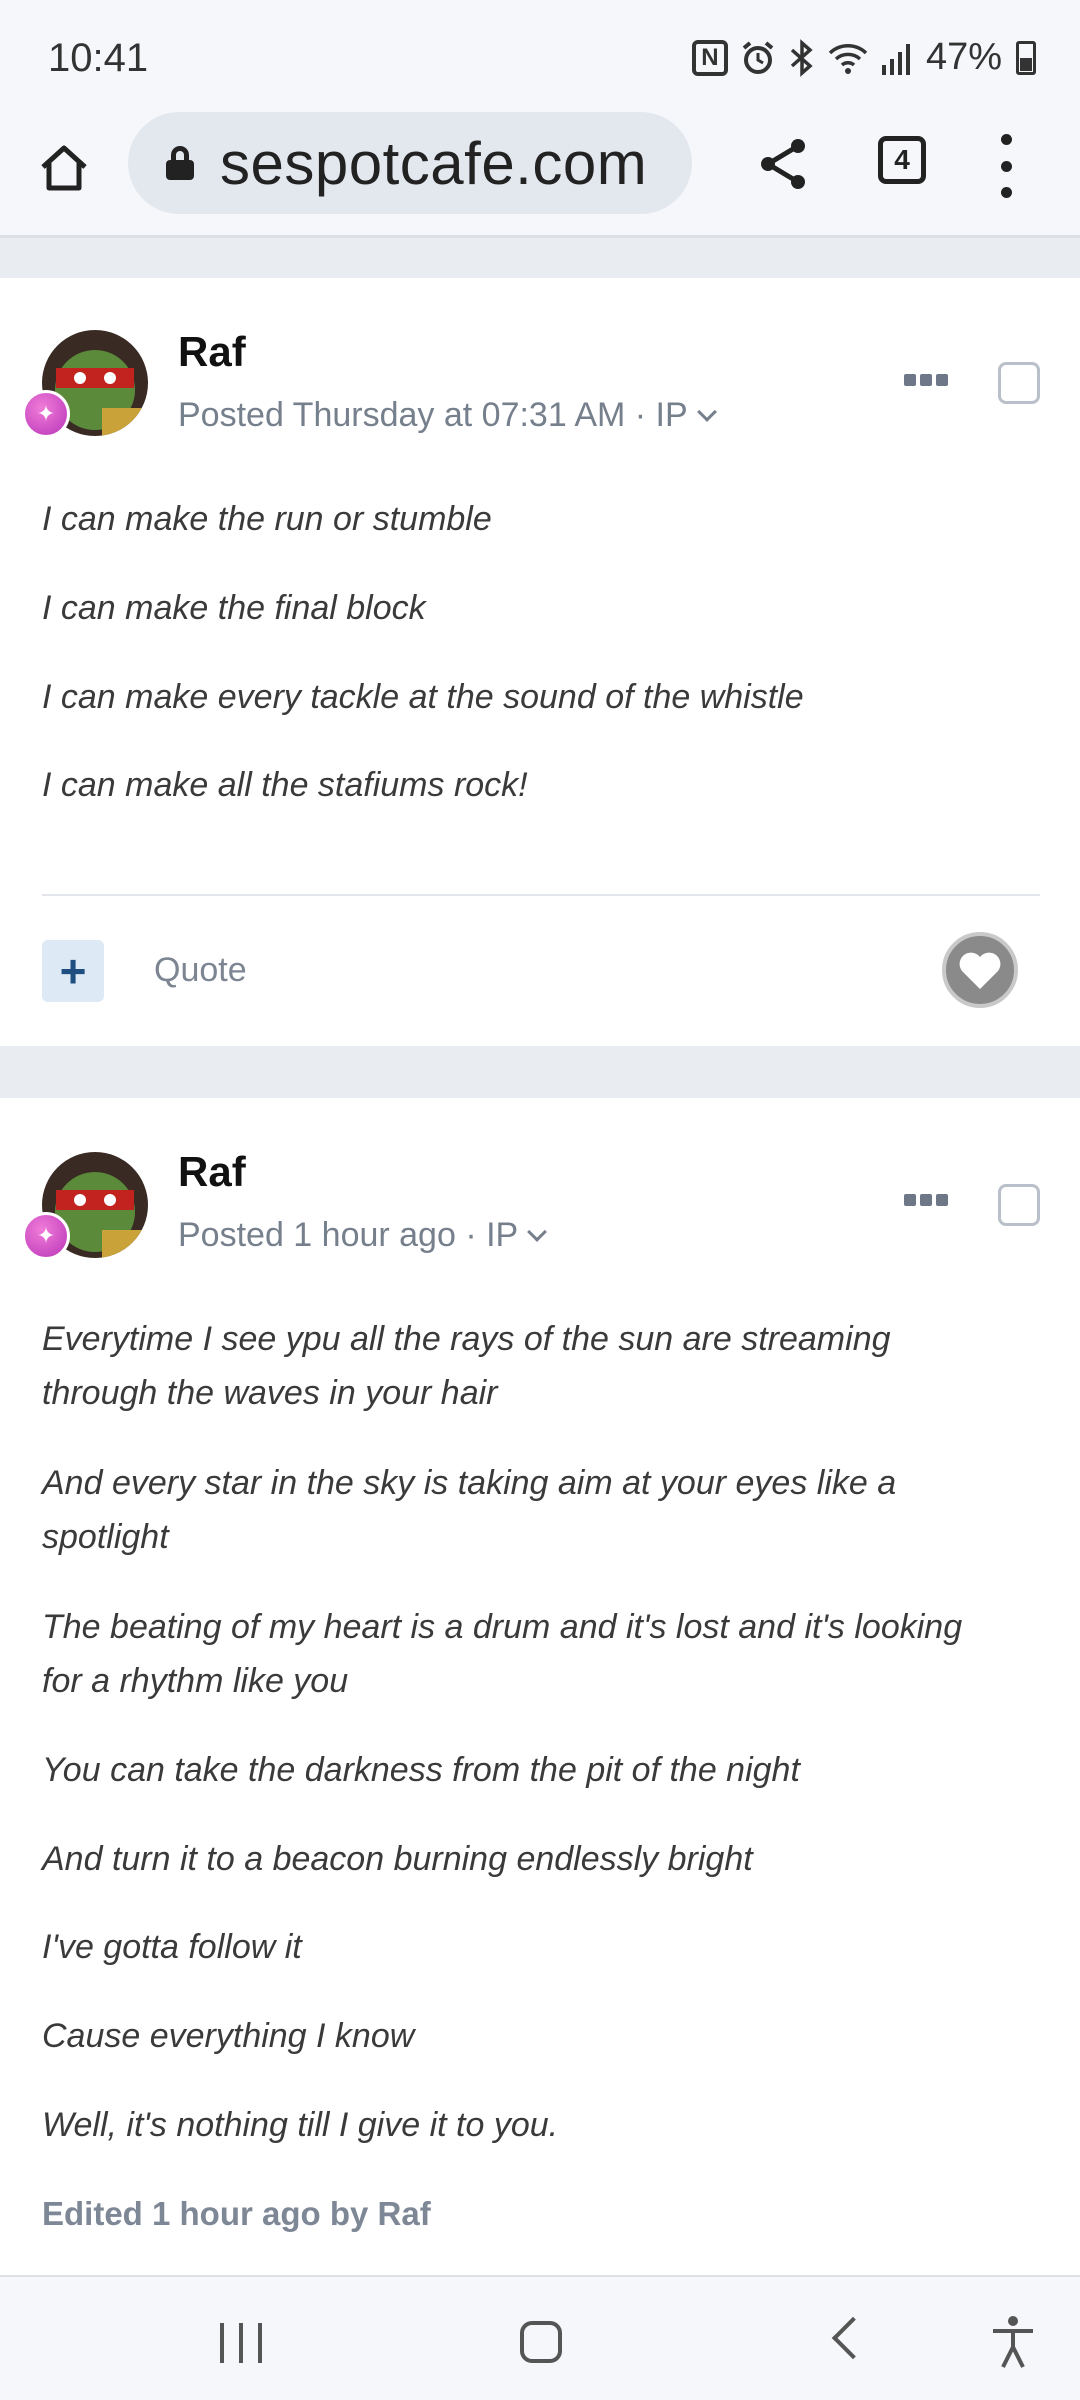  Describe the element at coordinates (963, 57) in the screenshot. I see `battery-percent: 47%` at that location.